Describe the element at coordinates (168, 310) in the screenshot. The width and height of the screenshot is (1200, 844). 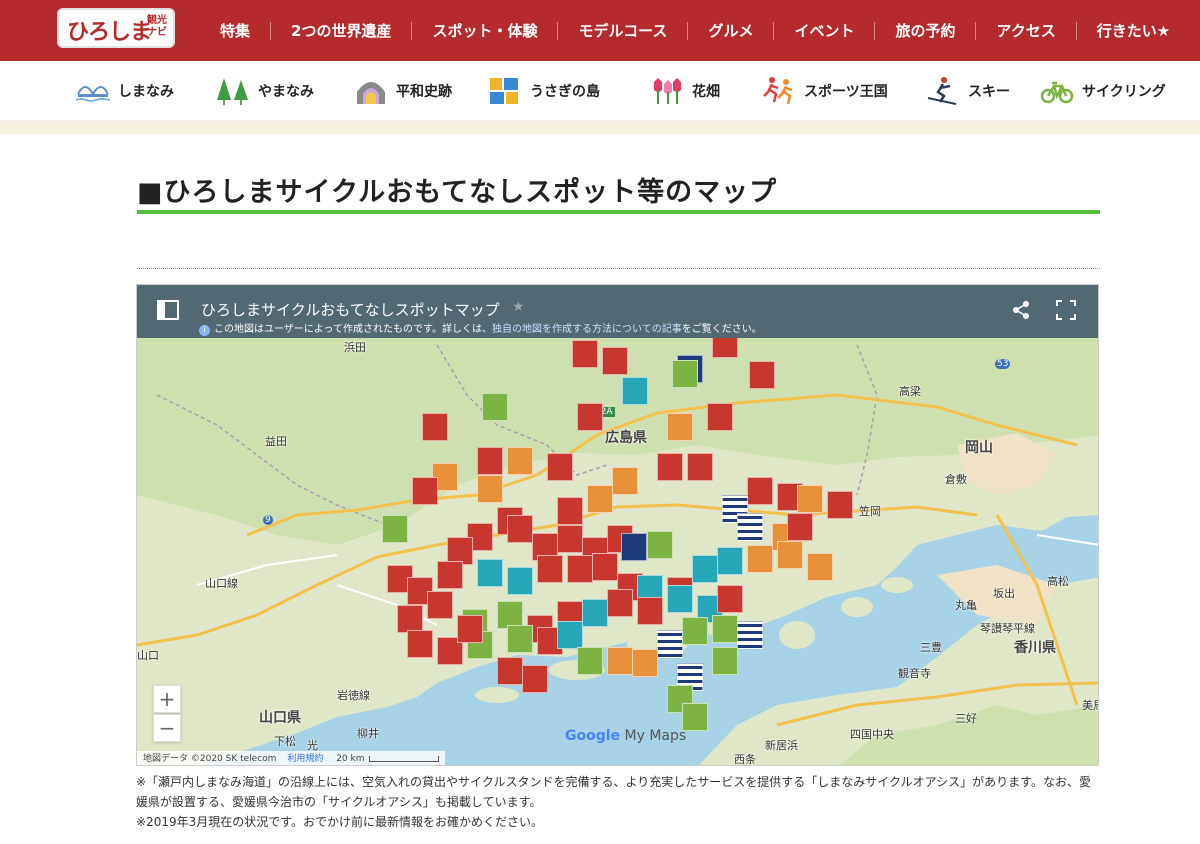
I see `panel-toggle-icon` at that location.